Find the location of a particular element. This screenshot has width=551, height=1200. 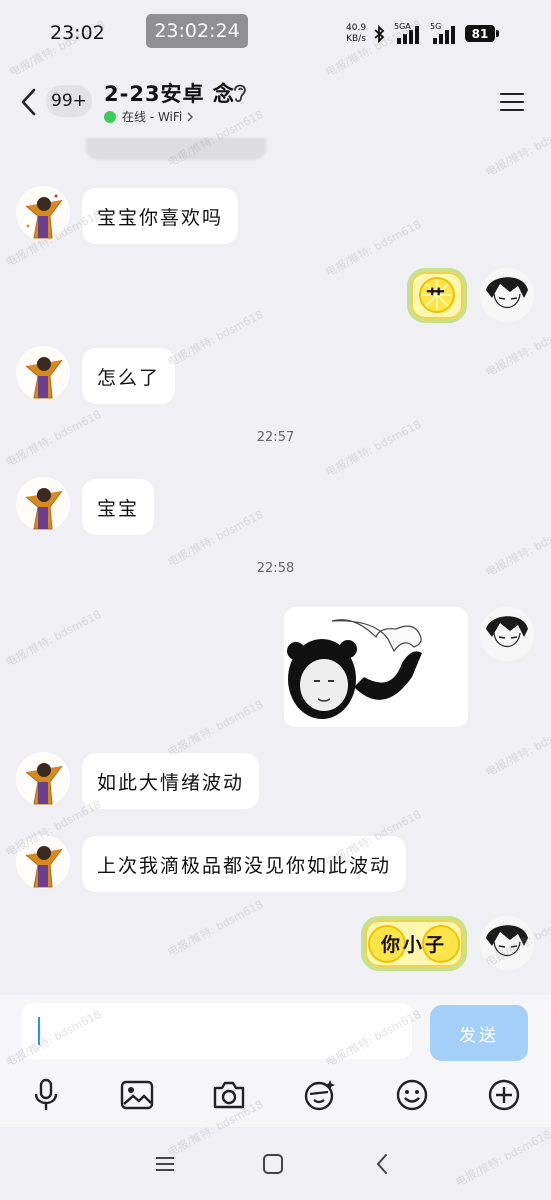

sim1-signal-label: 5GA is located at coordinates (402, 26).